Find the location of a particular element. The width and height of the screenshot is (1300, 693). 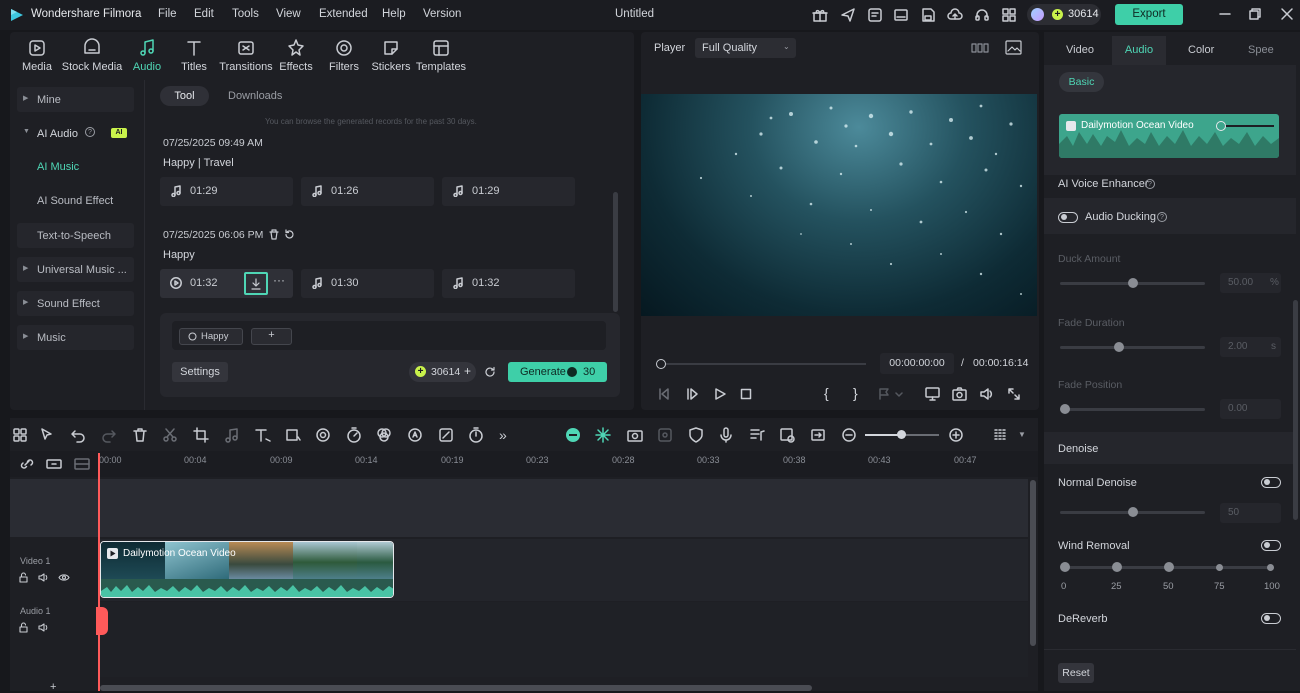

ai-tool-icon is located at coordinates (415, 435).